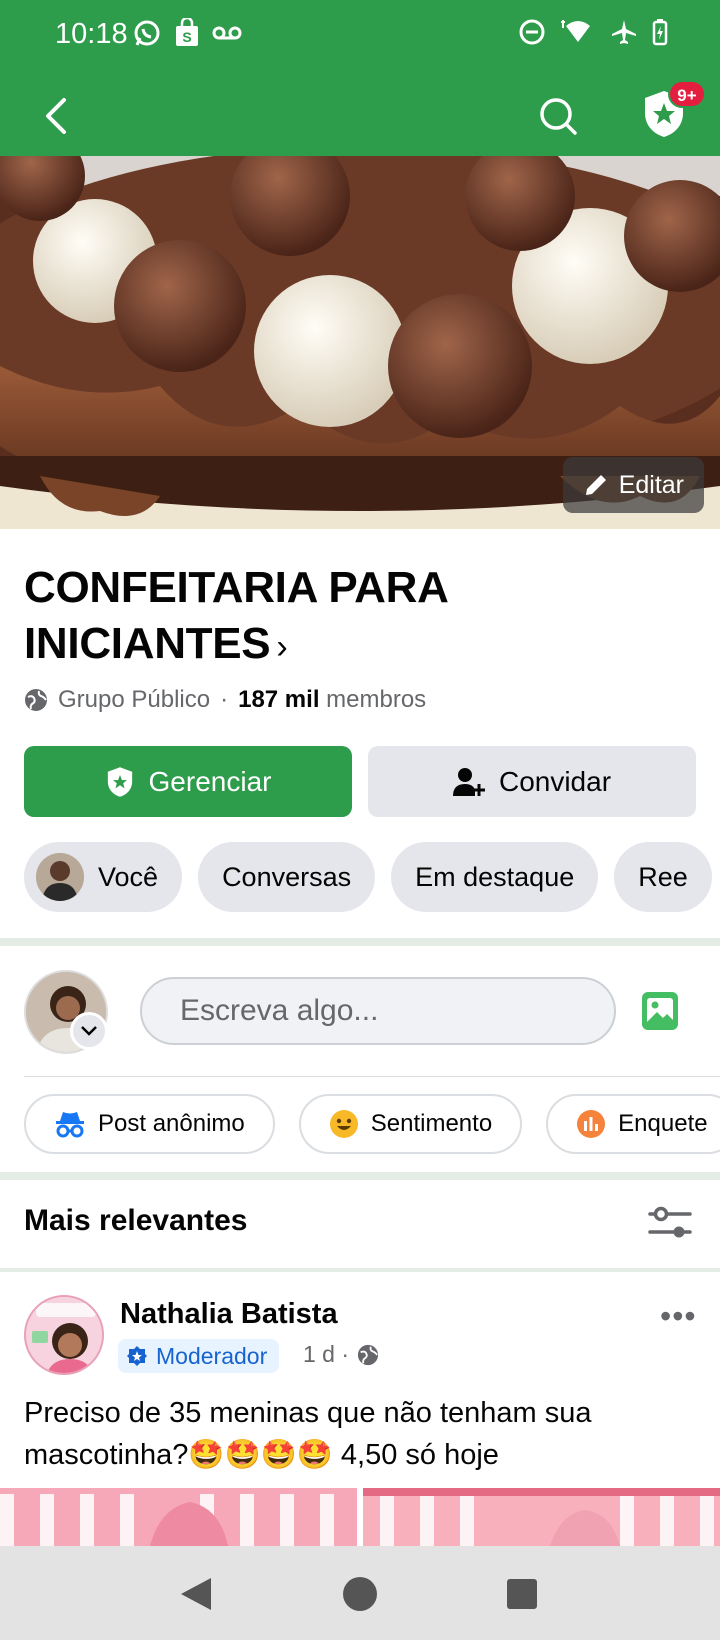  I want to click on tab-reels-label: Ree, so click(663, 876).